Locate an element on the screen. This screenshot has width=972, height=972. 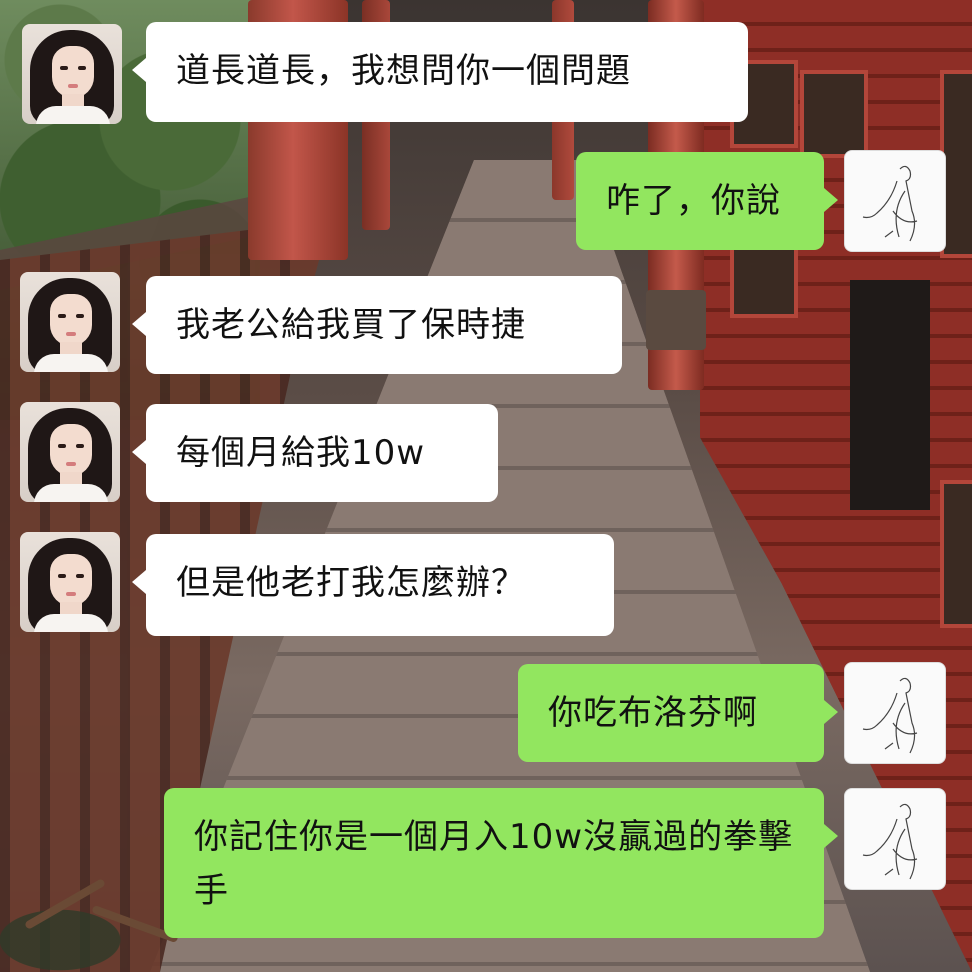
message-bubble-incoming: 道長道長，我想問你一個問題 is located at coordinates (440, 72).